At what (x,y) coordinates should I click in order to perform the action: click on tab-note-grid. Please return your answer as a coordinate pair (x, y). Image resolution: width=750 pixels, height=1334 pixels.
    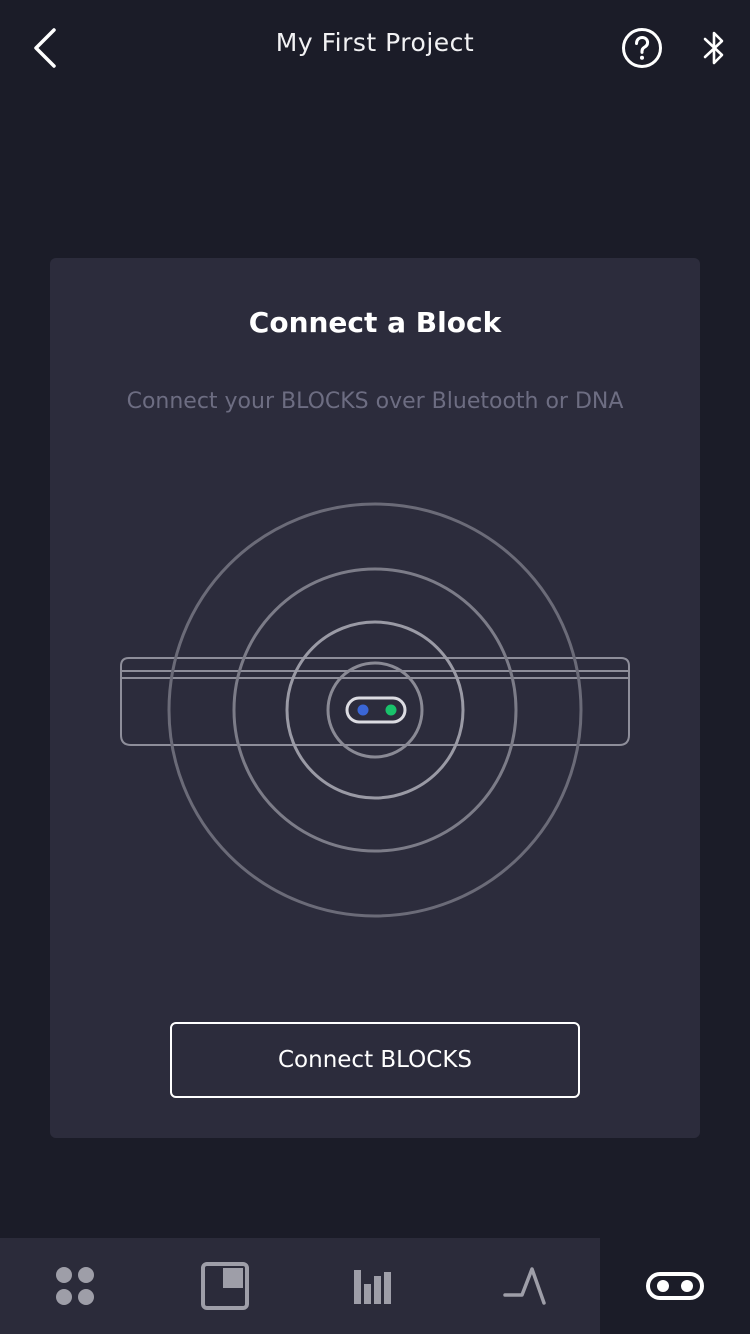
    Looking at the image, I should click on (225, 1286).